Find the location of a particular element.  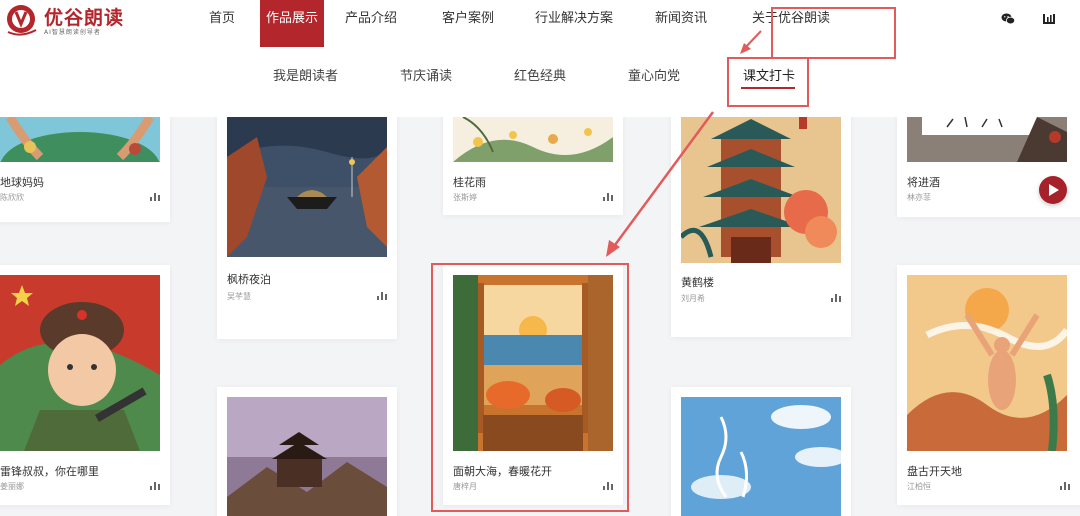

work-title: 地球妈妈 is located at coordinates (22, 182).